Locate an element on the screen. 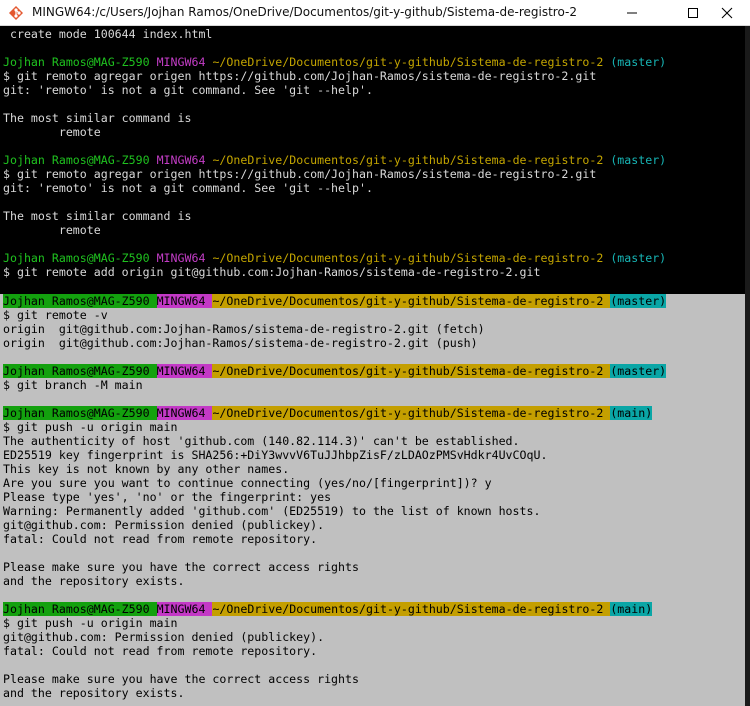 This screenshot has width=750, height=706. close-icon is located at coordinates (727, 13).